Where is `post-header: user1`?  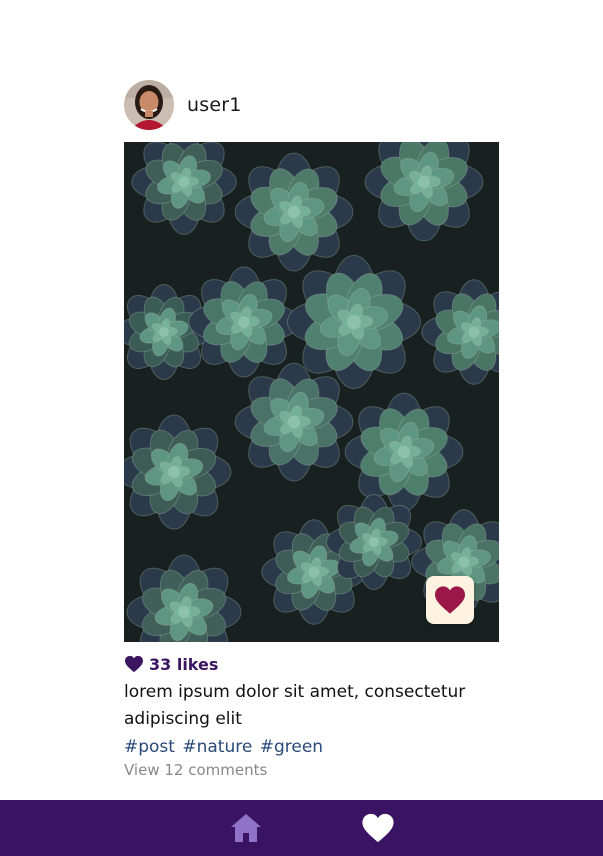
post-header: user1 is located at coordinates (311, 105).